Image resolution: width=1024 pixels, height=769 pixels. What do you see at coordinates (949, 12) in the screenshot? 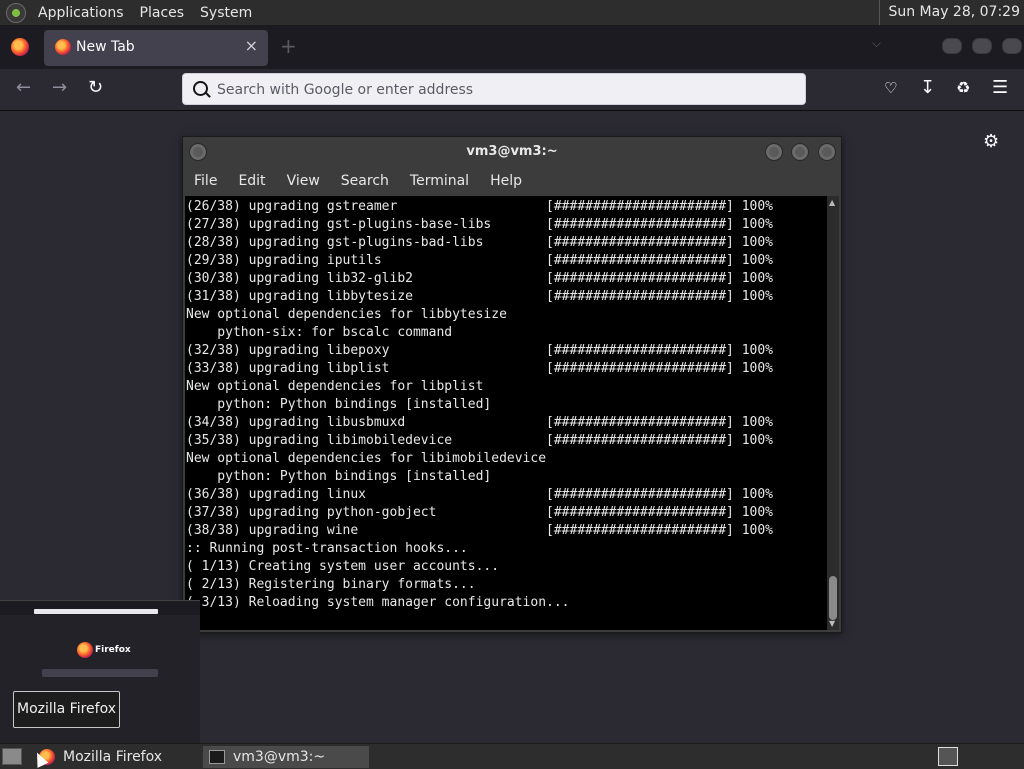
I see `clock: Sun May 28, 07:29` at bounding box center [949, 12].